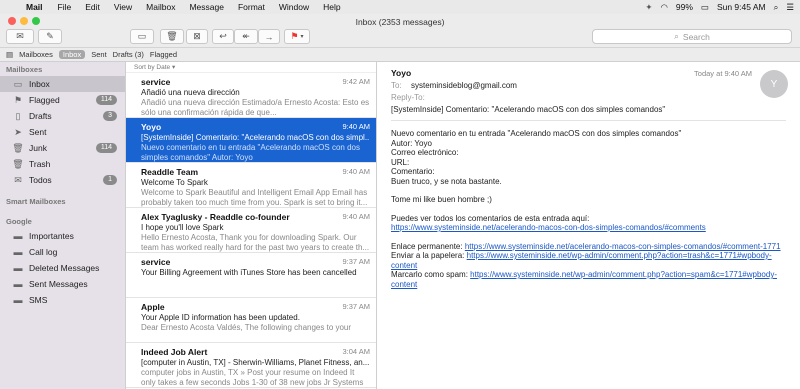 The height and width of the screenshot is (389, 800). What do you see at coordinates (297, 36) in the screenshot?
I see `flag-button: ⚑ ▾` at bounding box center [297, 36].